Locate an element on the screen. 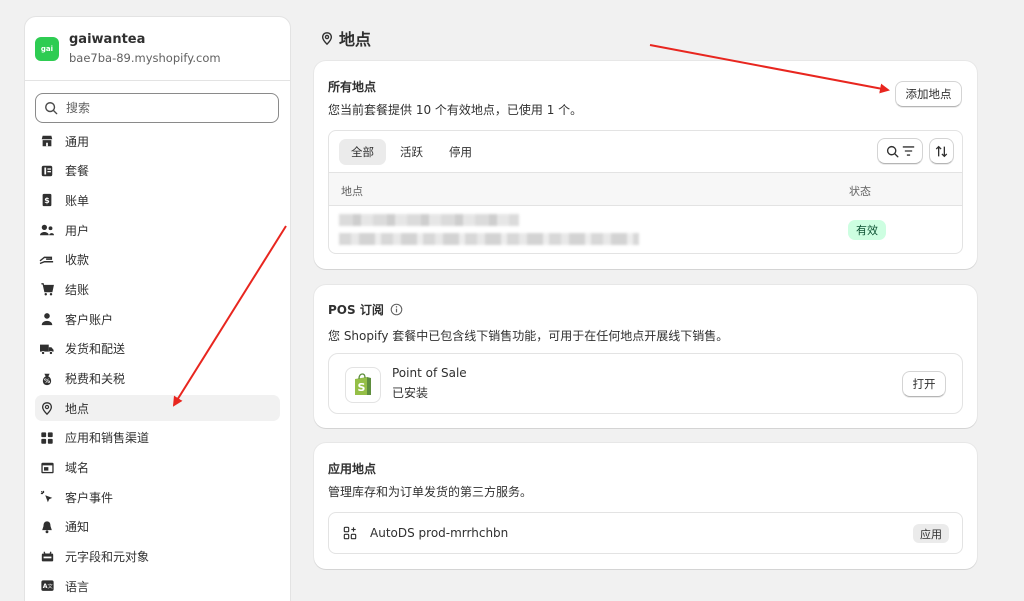  users-icon is located at coordinates (47, 230).